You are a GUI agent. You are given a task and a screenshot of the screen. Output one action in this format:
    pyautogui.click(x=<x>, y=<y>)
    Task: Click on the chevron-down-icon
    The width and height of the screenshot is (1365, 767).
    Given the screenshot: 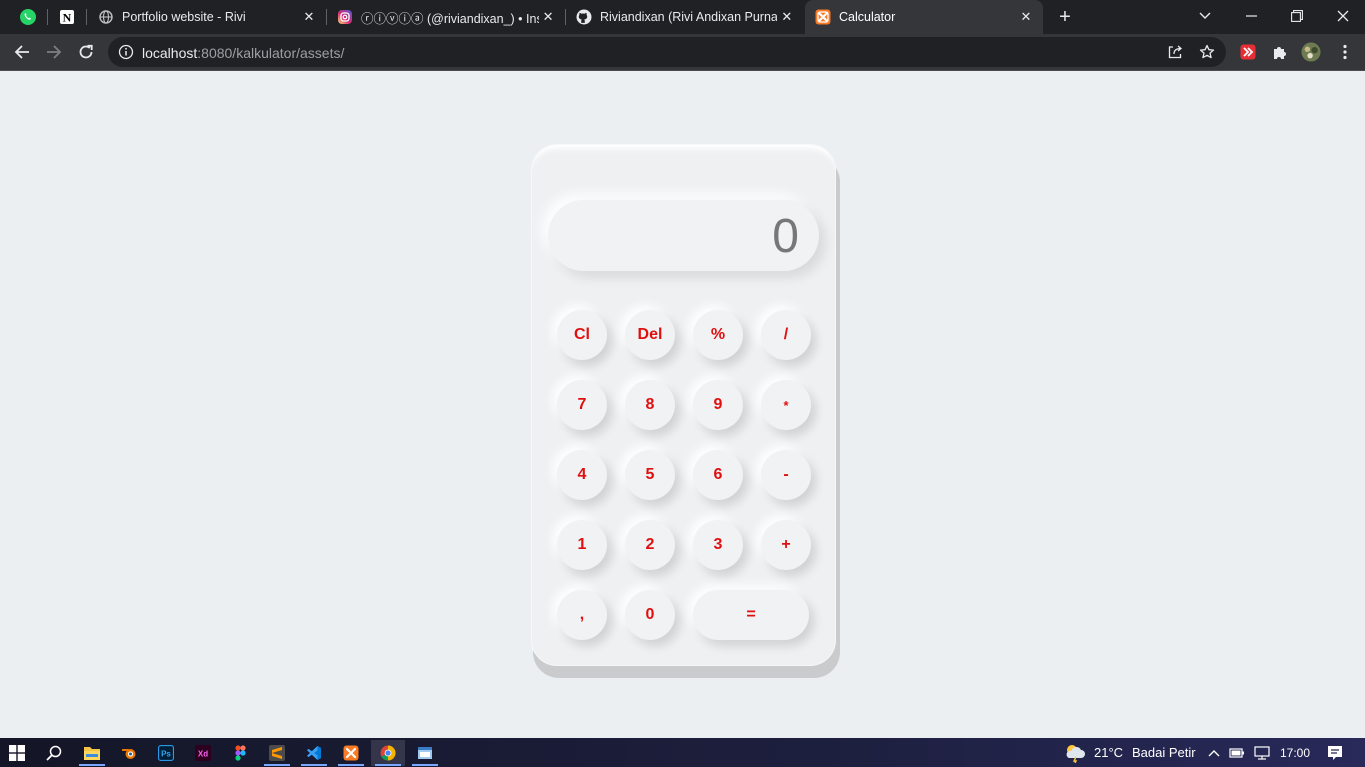 What is the action you would take?
    pyautogui.click(x=1205, y=15)
    